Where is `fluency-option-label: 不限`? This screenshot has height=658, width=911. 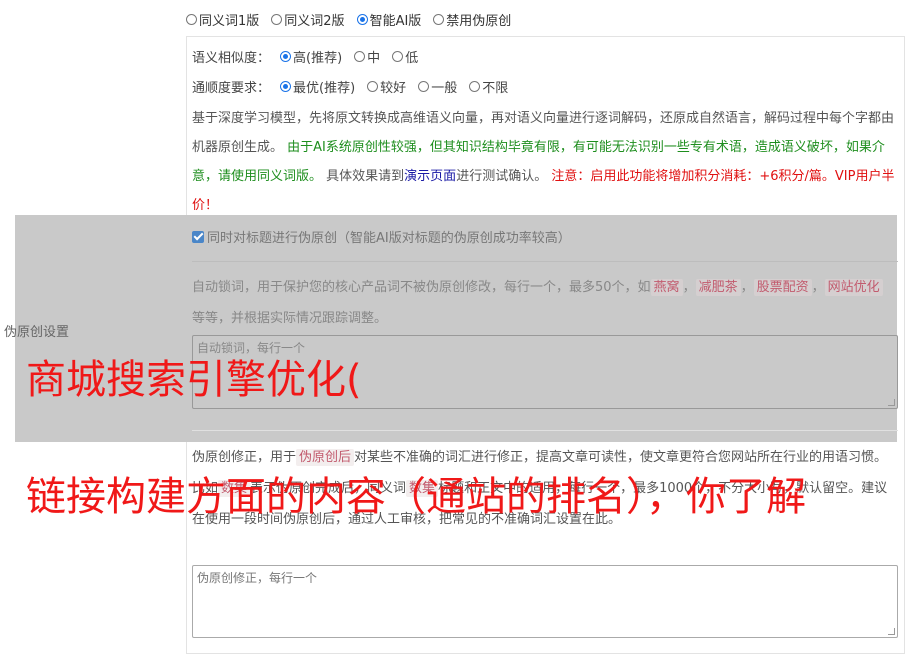
fluency-option-label: 不限 is located at coordinates (495, 88).